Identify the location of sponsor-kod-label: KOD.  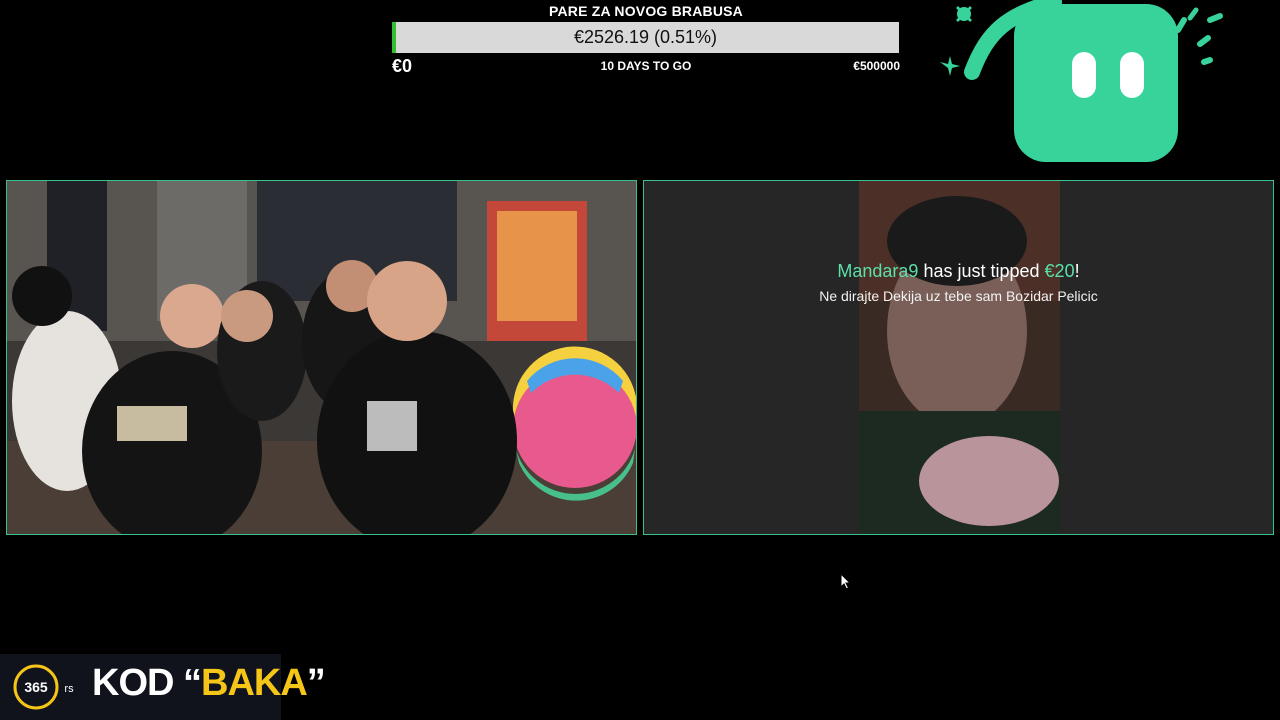
(137, 683).